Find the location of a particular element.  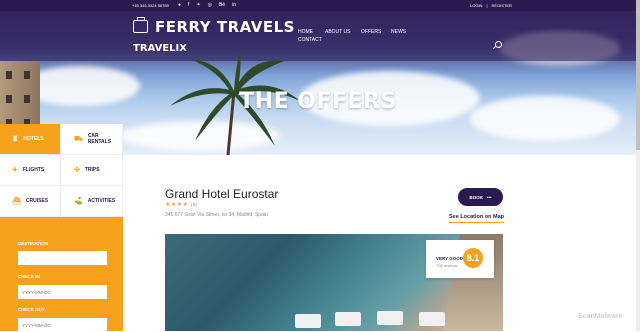

nav-contact: CONTACT is located at coordinates (310, 40).